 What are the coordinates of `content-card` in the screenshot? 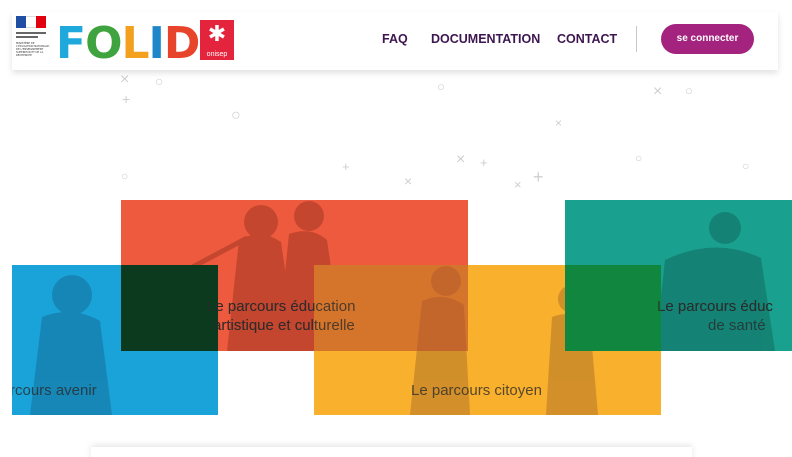 It's located at (391, 452).